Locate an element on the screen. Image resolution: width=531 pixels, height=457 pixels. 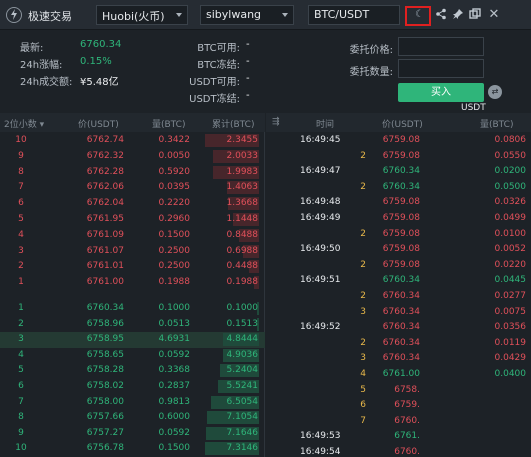
trade-dir: 6 is located at coordinates (363, 405).